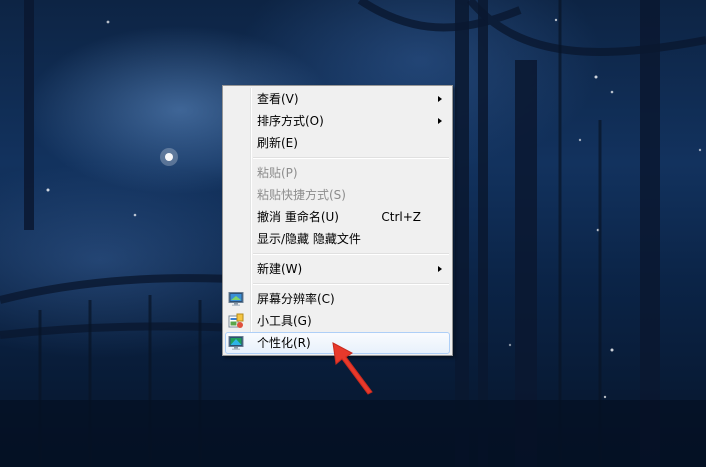 Image resolution: width=706 pixels, height=467 pixels. I want to click on menu-item-label: 新建(W), so click(280, 269).